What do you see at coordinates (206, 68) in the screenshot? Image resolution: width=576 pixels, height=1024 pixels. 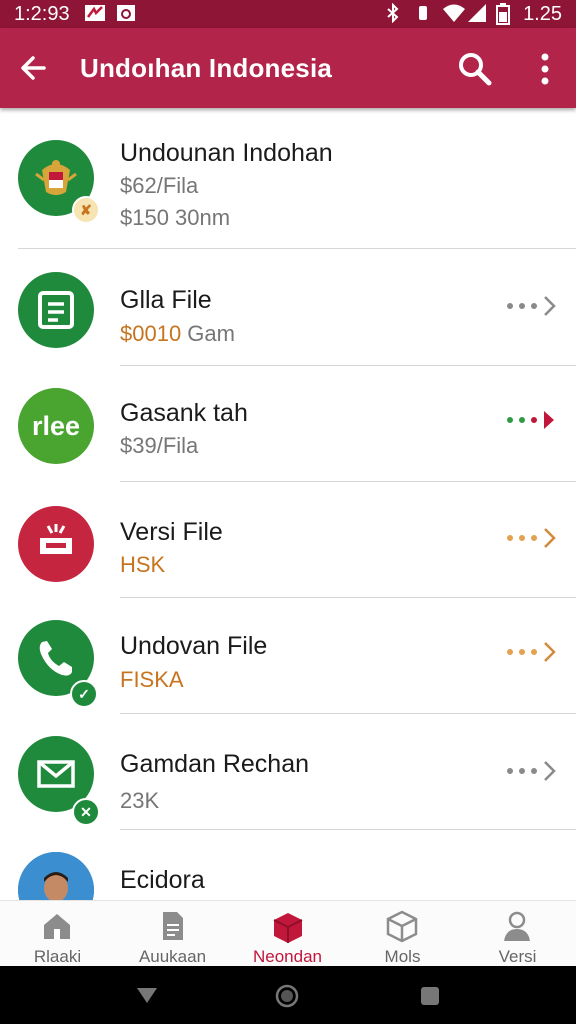 I see `page-title: Undoıhan Indonesia` at bounding box center [206, 68].